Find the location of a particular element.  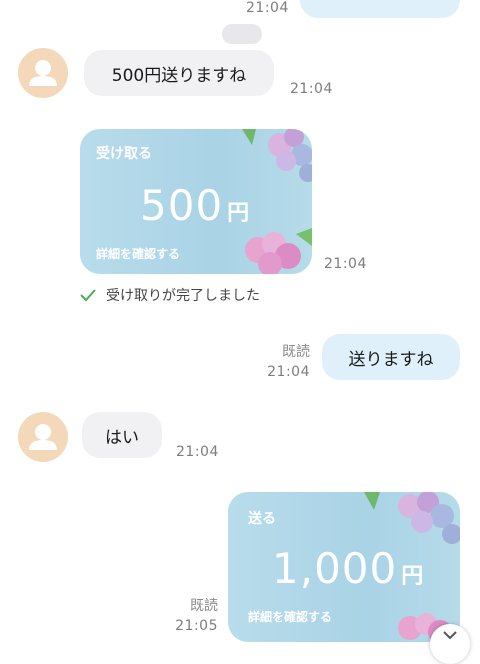

card-label: 受け取る is located at coordinates (124, 154).